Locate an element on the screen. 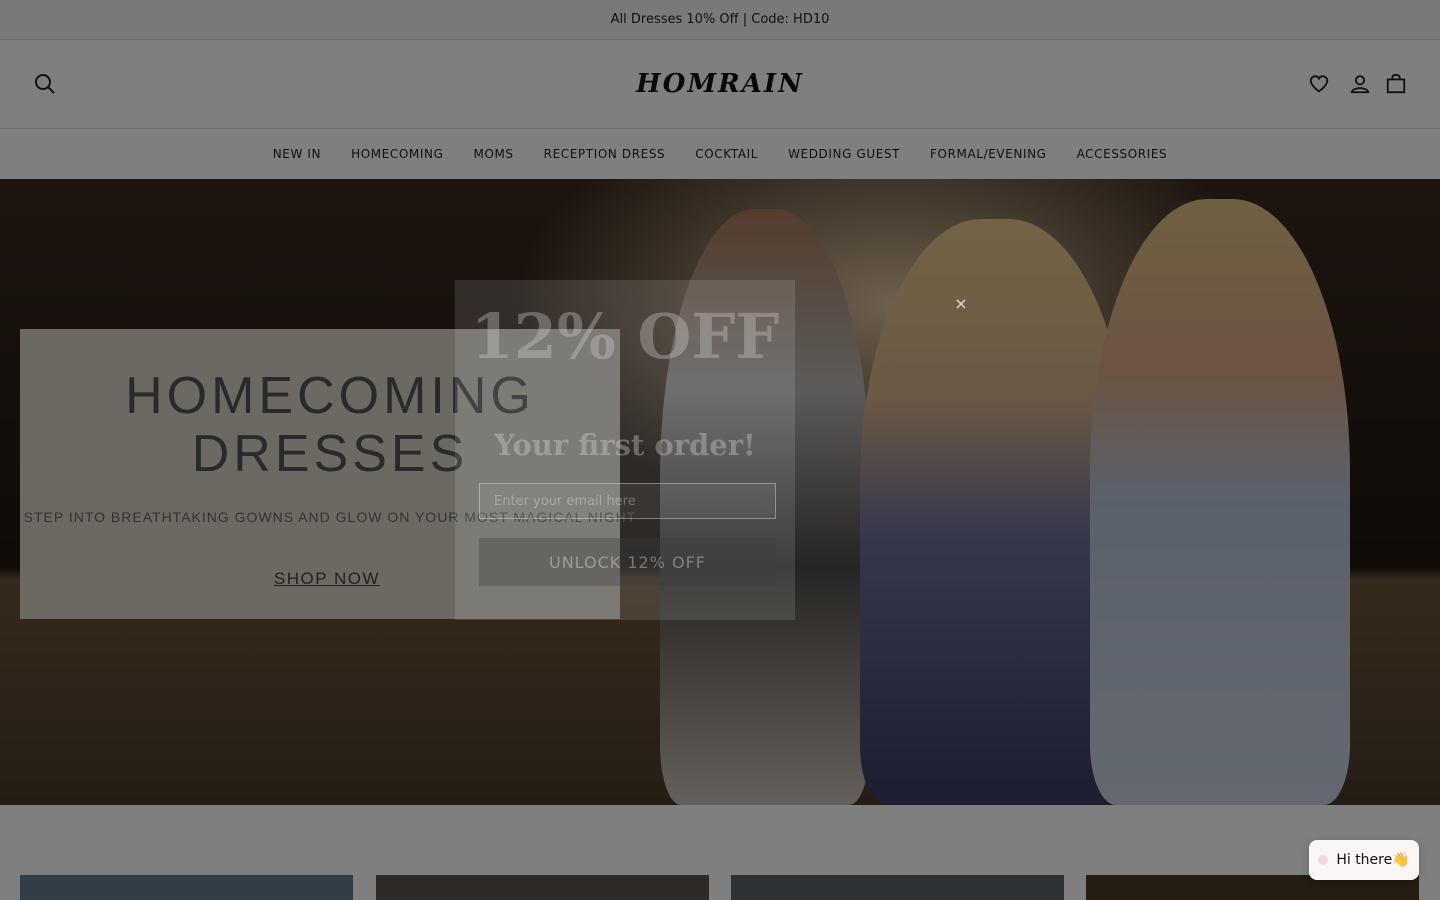 This screenshot has width=1440, height=900. chat-avatar-icon is located at coordinates (1323, 860).